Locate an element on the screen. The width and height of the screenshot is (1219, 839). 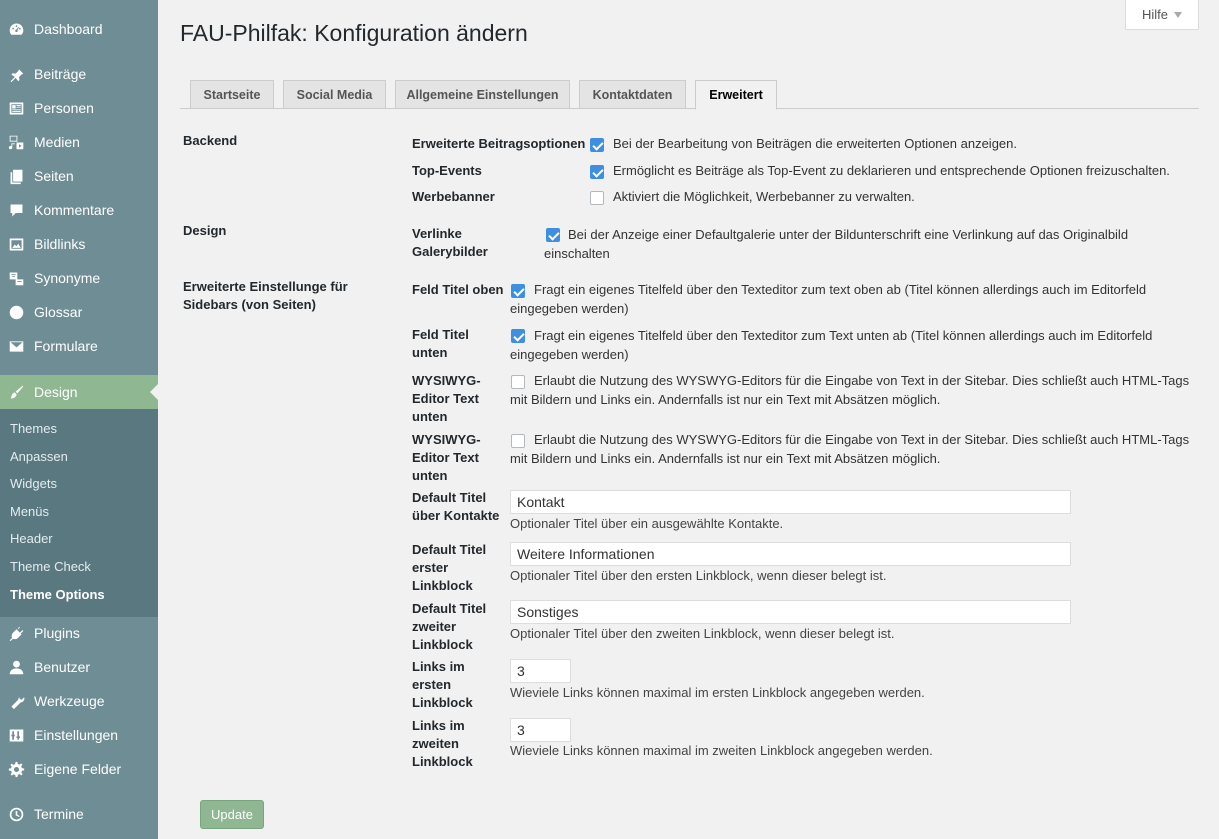
user-icon is located at coordinates (16, 667).